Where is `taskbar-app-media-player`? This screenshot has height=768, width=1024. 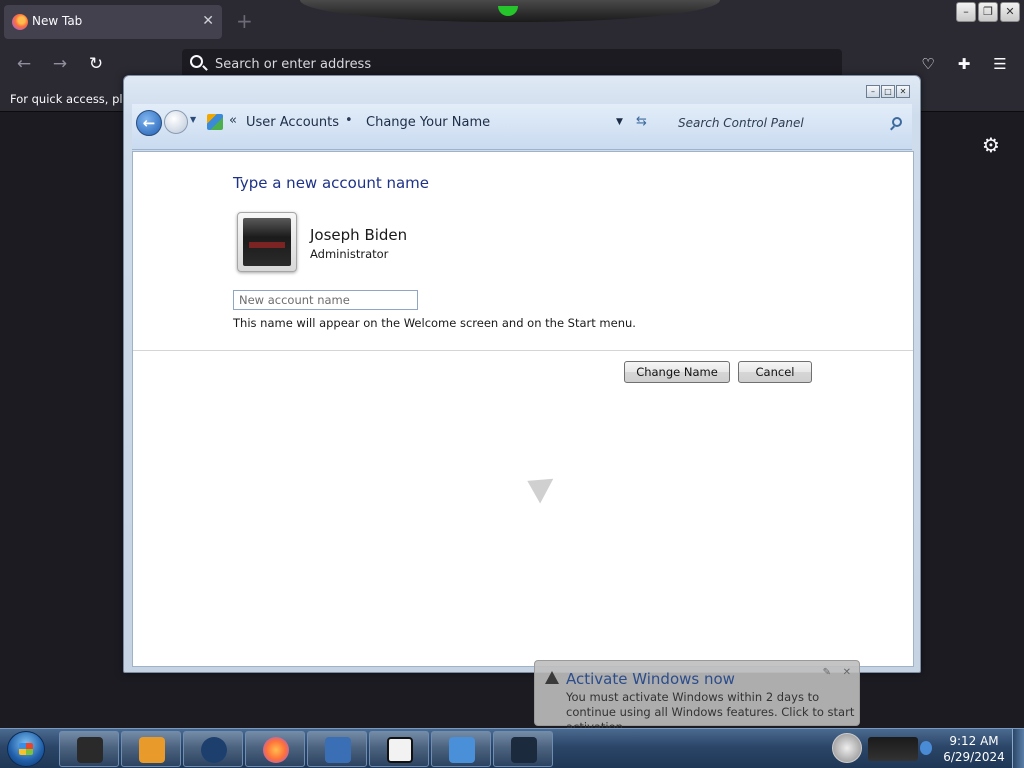 taskbar-app-media-player is located at coordinates (151, 749).